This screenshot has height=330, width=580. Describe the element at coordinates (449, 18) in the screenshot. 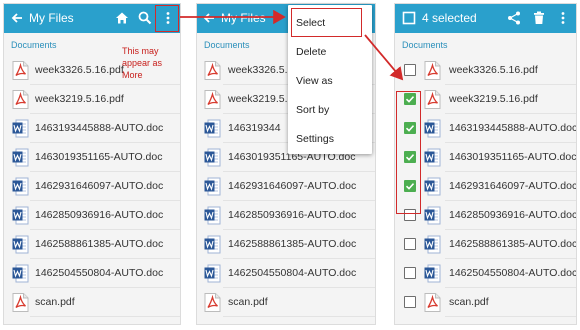

I see `selection-count: 4 selected` at that location.